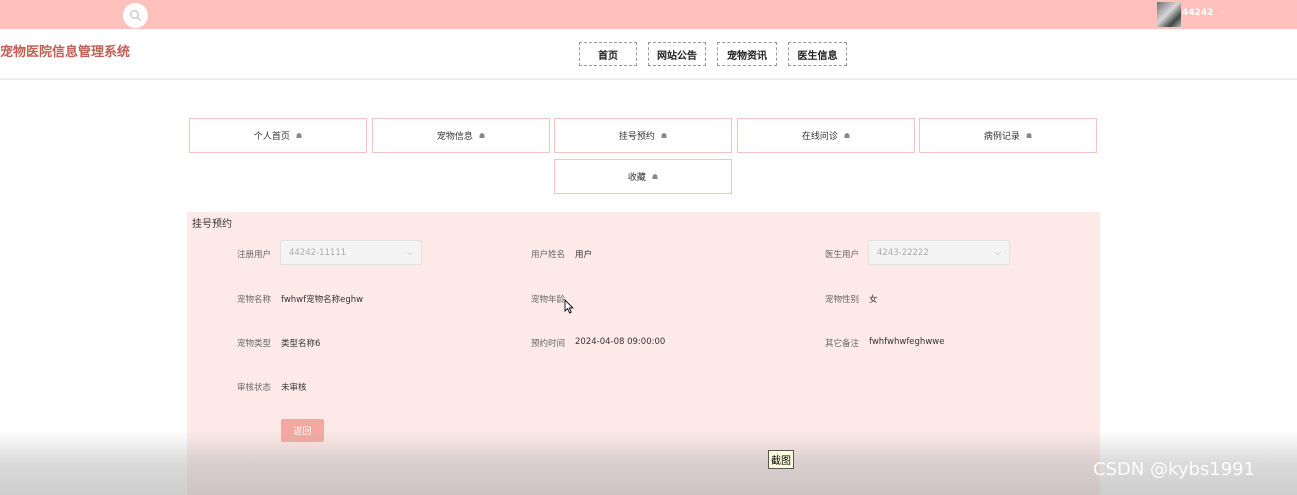 Image resolution: width=1297 pixels, height=495 pixels. I want to click on nav-announcements: 网站公告, so click(677, 54).